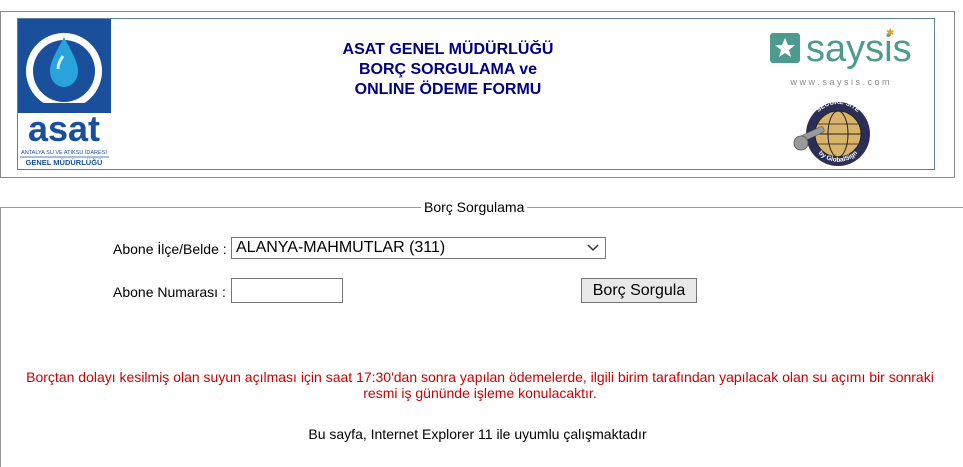 Image resolution: width=963 pixels, height=467 pixels. What do you see at coordinates (64, 162) in the screenshot?
I see `asat-logo-org: GENEL MÜDÜRLÜĞÜ` at bounding box center [64, 162].